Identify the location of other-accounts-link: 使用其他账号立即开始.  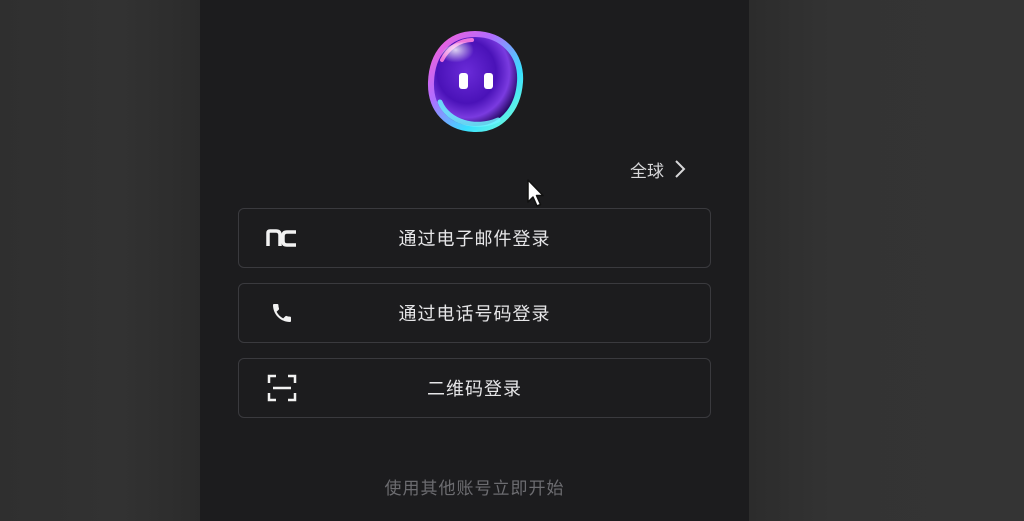
(474, 486).